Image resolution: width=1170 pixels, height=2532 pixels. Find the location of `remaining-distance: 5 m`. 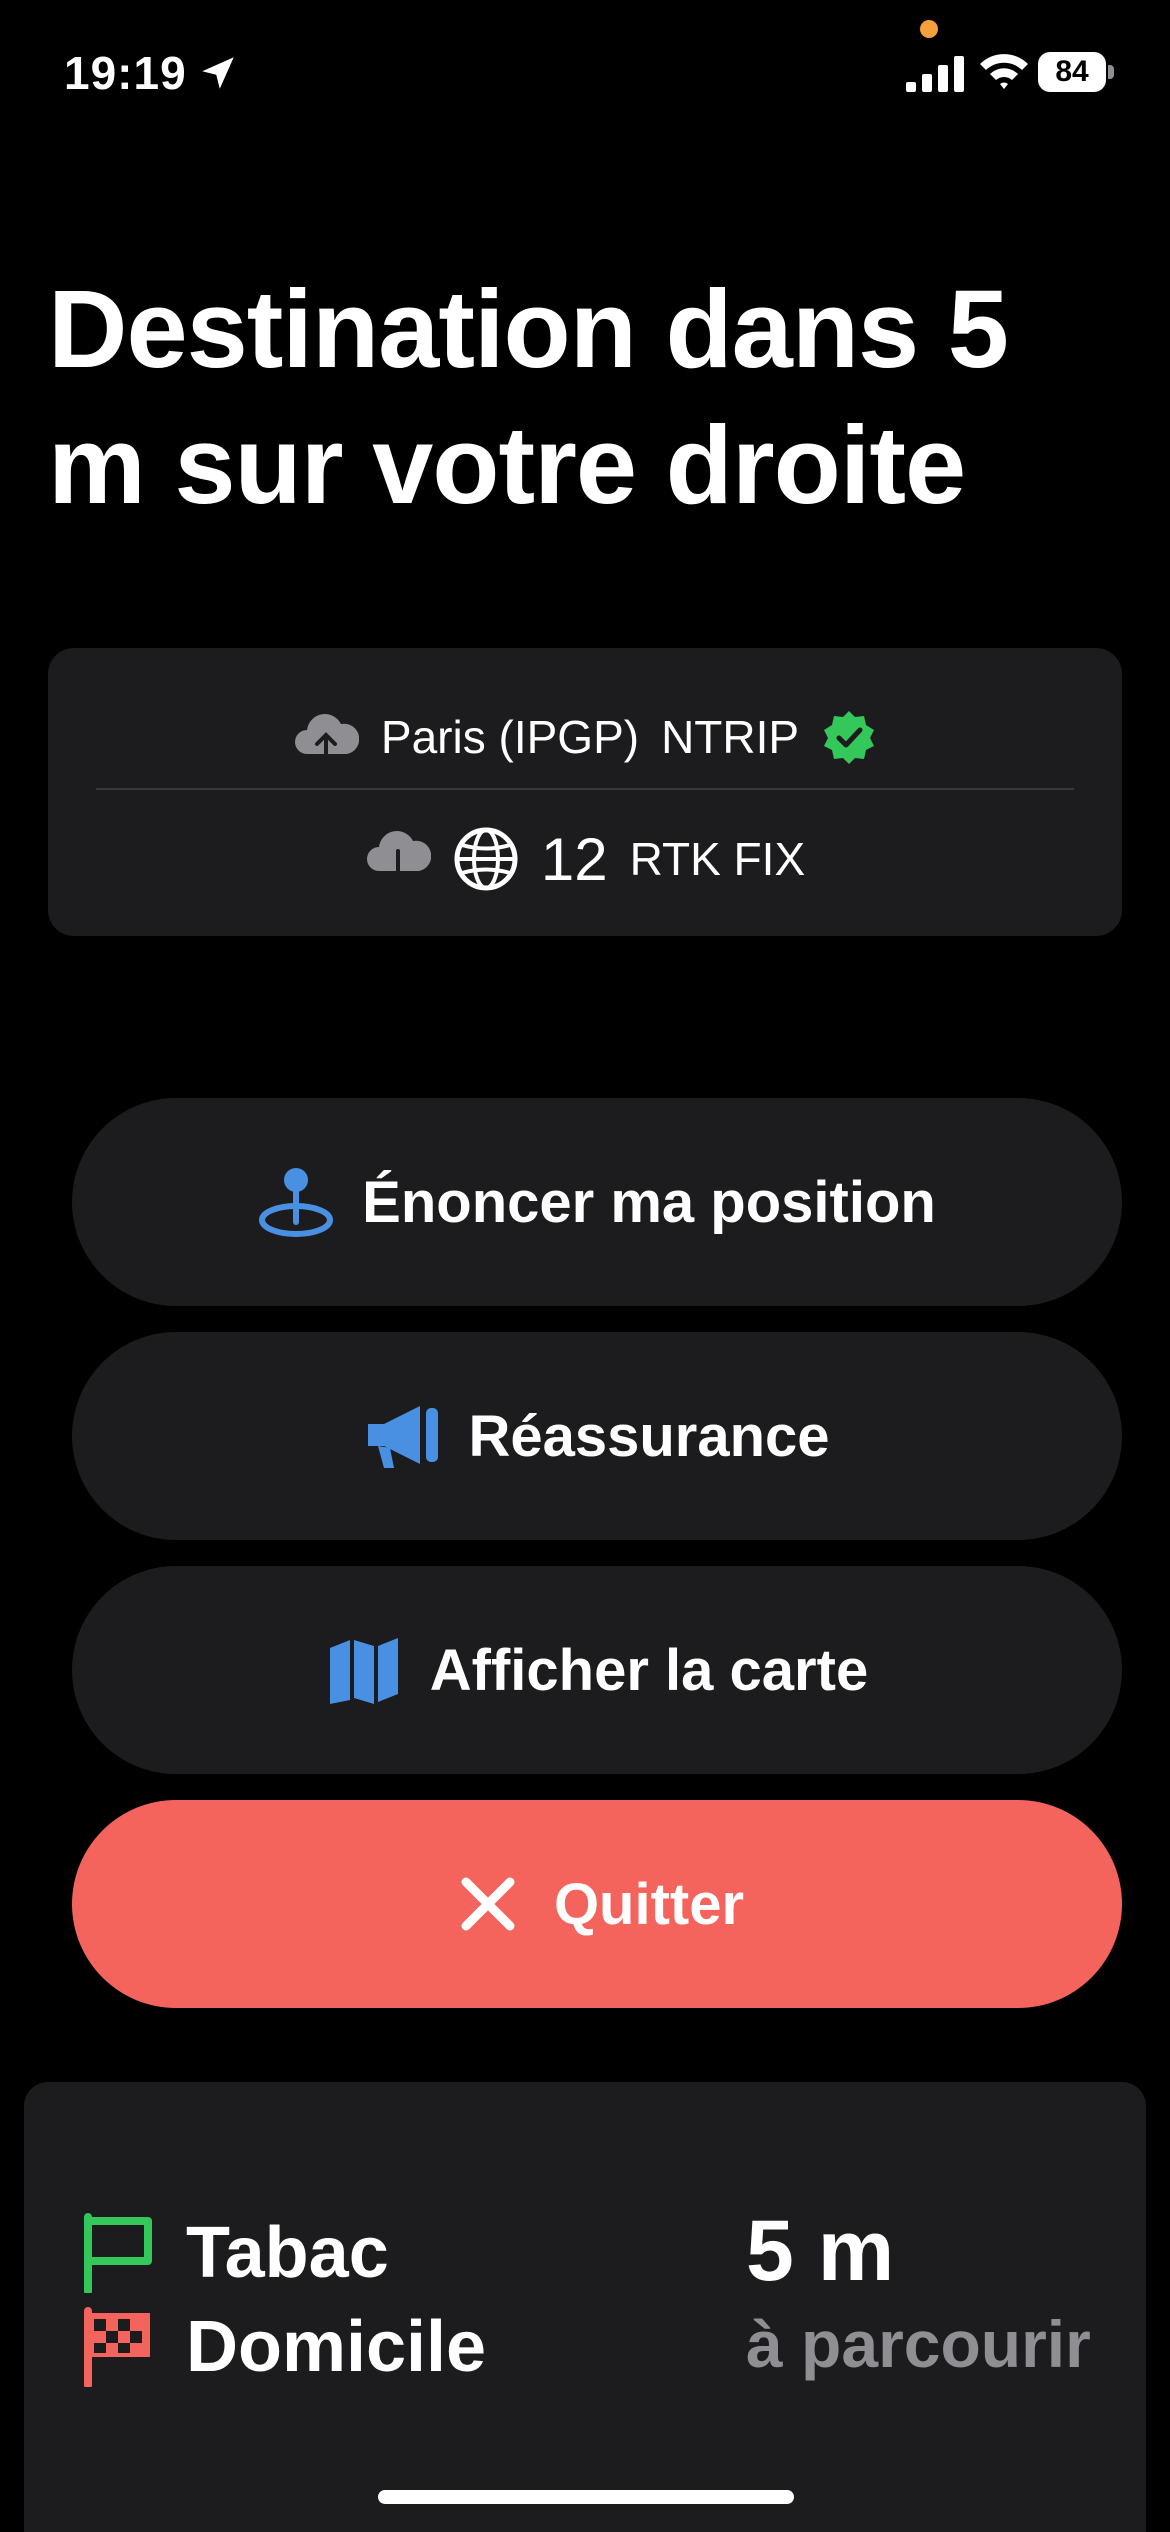

remaining-distance: 5 m is located at coordinates (820, 2251).